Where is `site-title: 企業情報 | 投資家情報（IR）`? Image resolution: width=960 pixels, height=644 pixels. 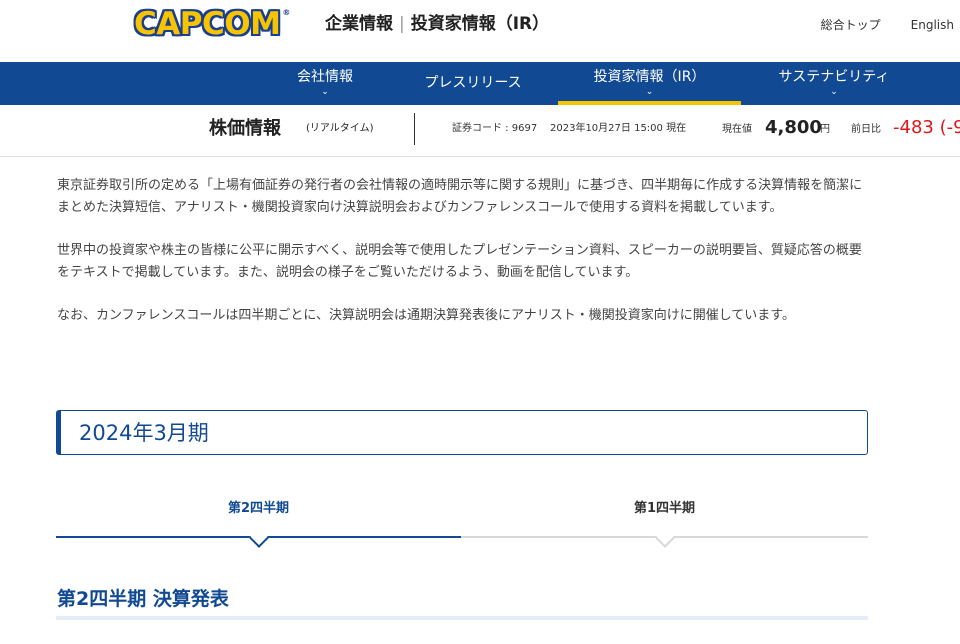
site-title: 企業情報 | 投資家情報（IR） is located at coordinates (437, 24).